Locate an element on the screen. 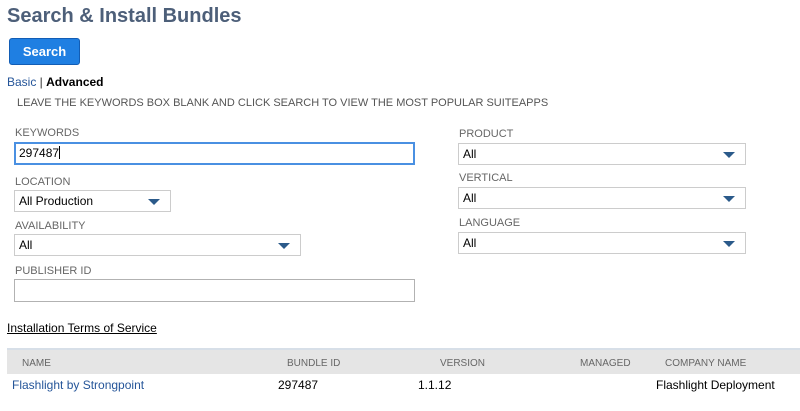 This screenshot has height=411, width=800. vertical-label: VERTICAL is located at coordinates (486, 178).